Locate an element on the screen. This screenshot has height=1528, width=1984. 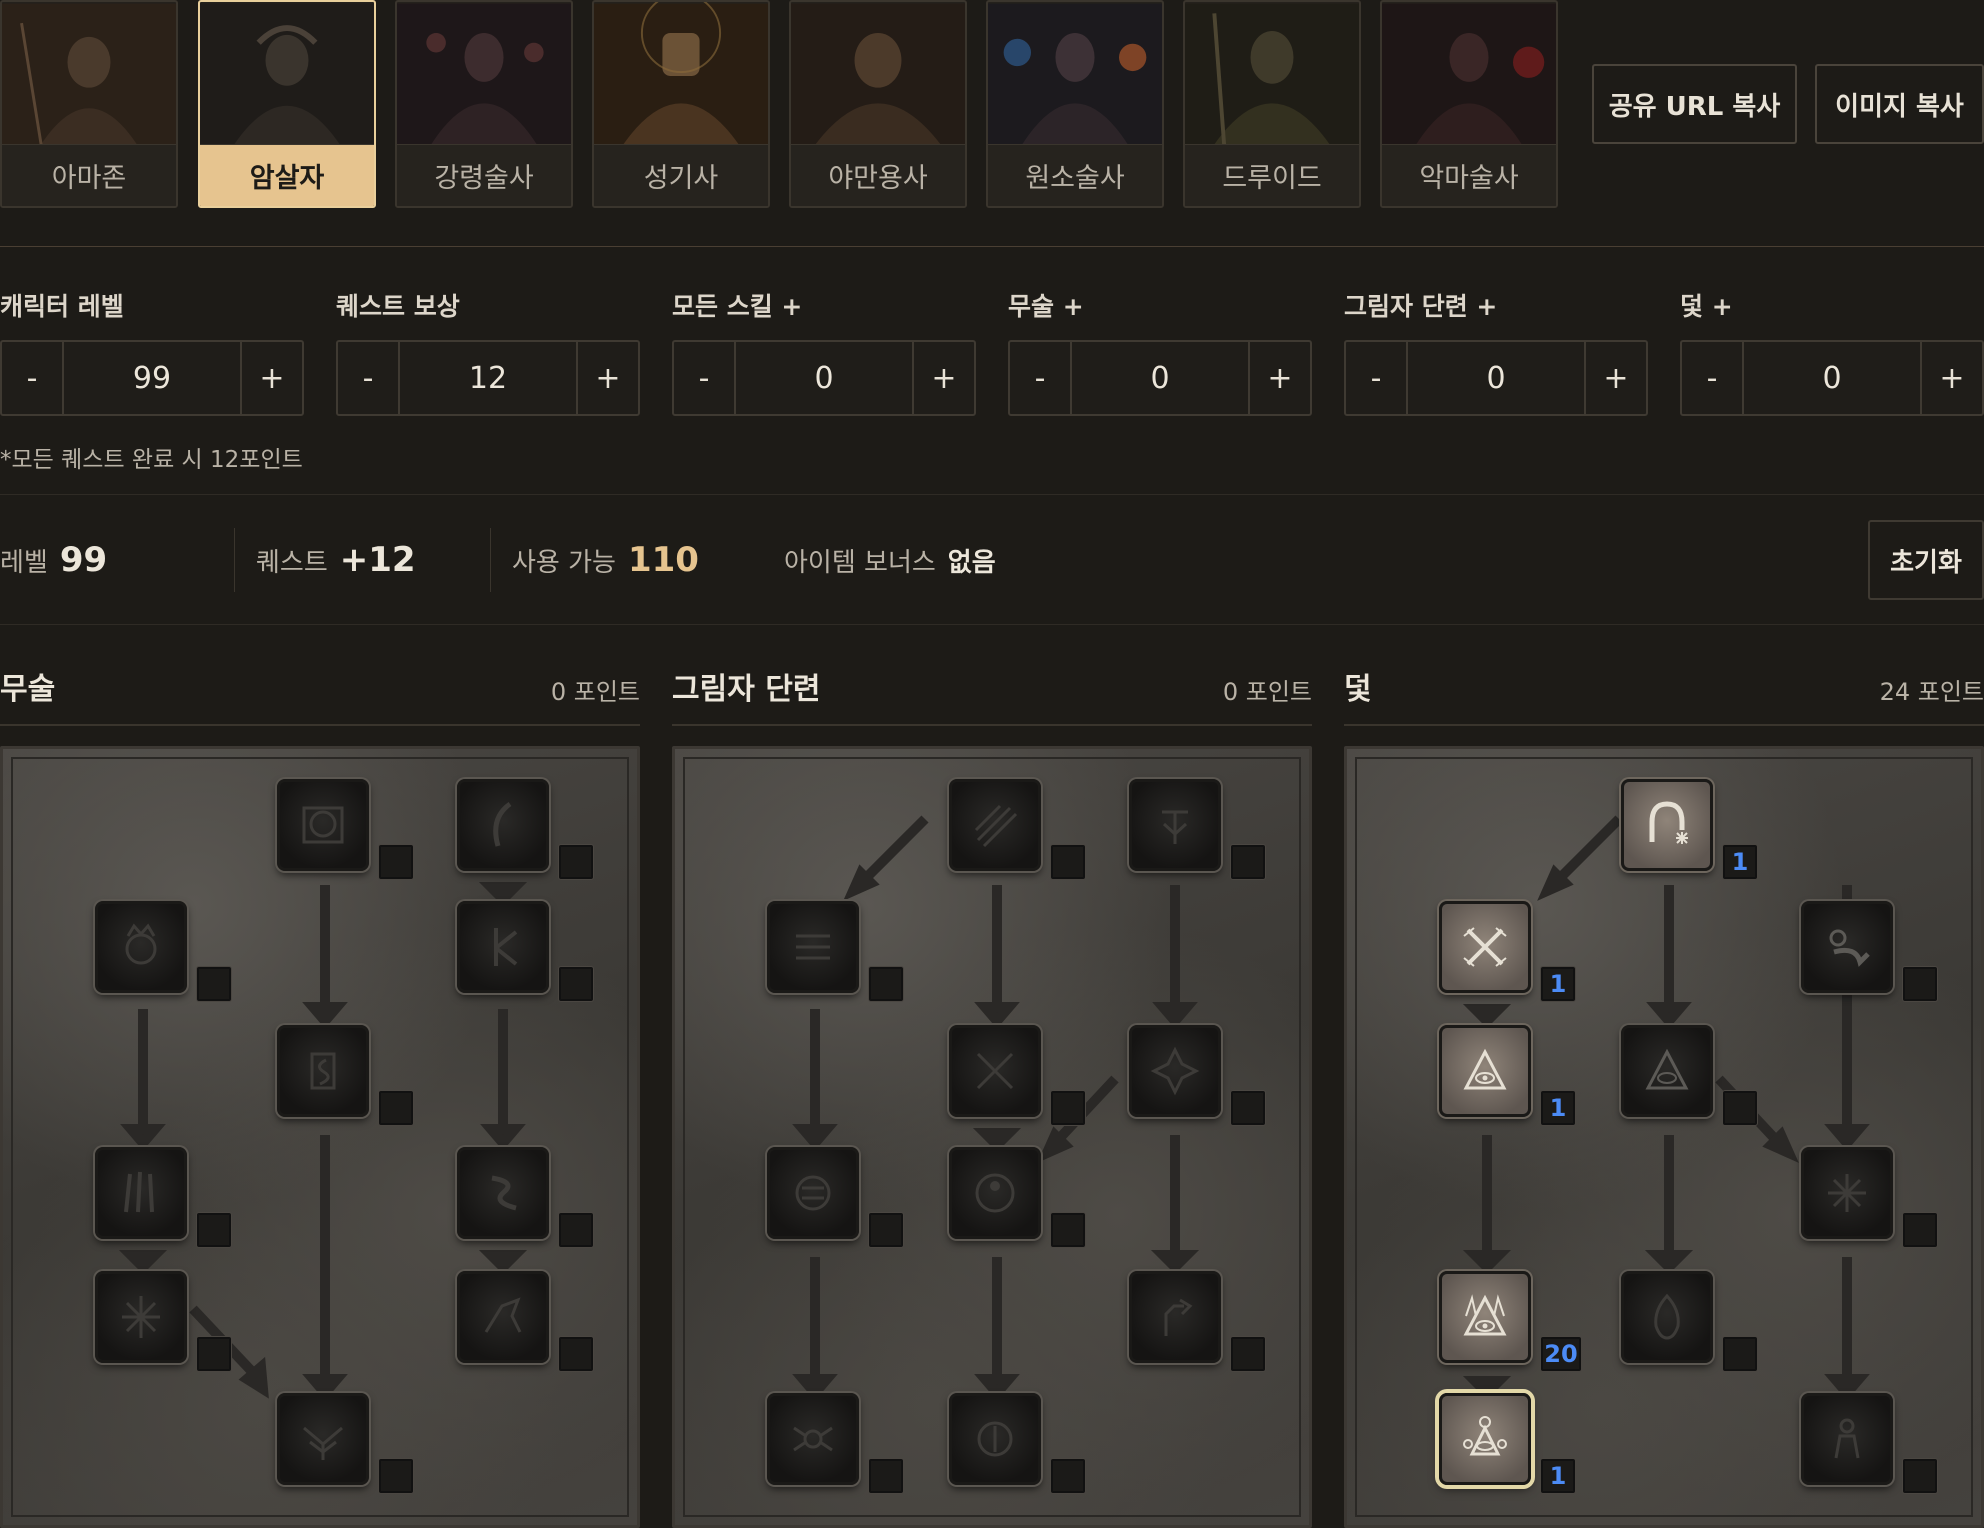
skill-shock-web is located at coordinates (1847, 947).